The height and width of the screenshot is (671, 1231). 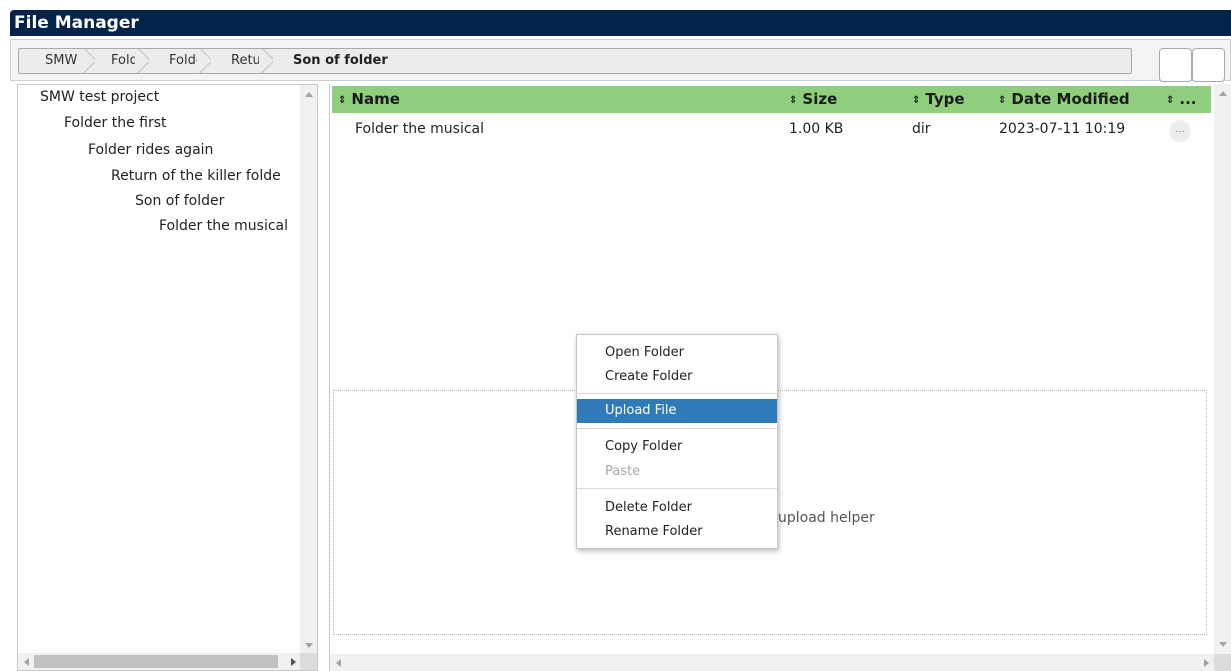 I want to click on column-header-name: ⇕ Name, so click(x=369, y=100).